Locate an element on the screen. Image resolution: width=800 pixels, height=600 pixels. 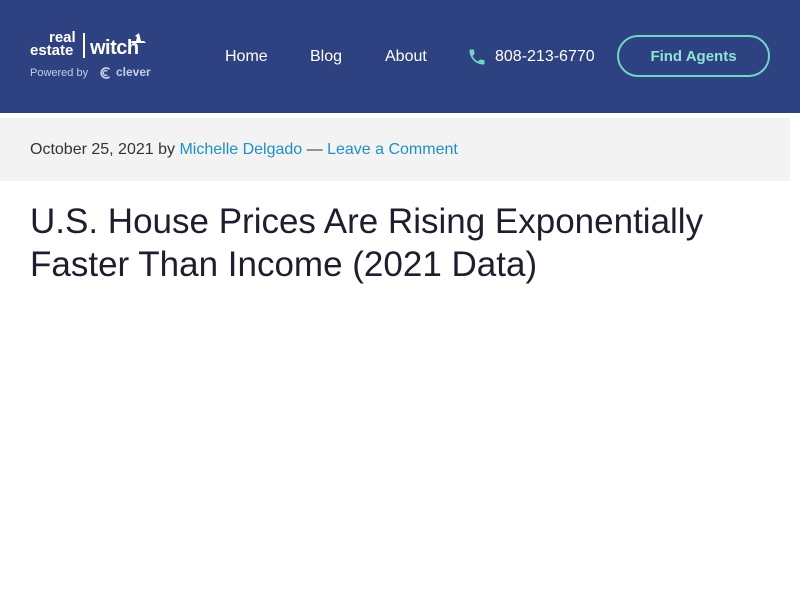
clever-logo-icon is located at coordinates (105, 73).